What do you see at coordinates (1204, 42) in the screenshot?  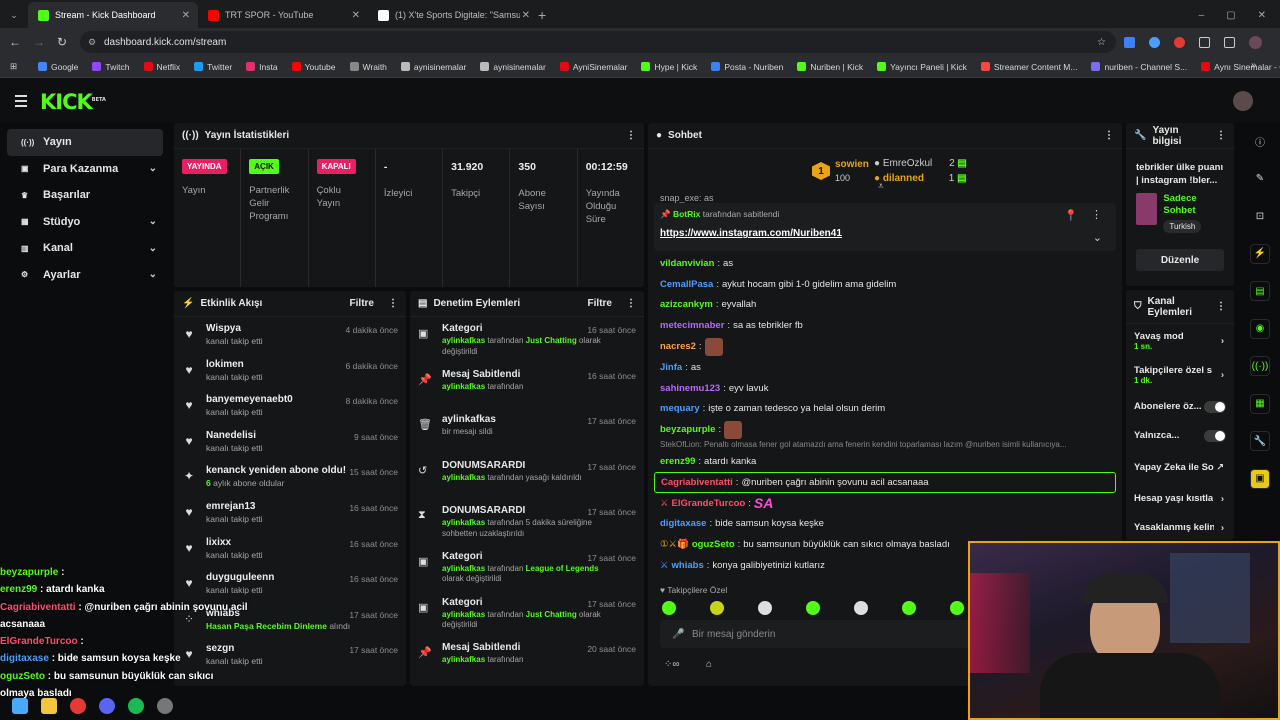 I see `extensions-icon` at bounding box center [1204, 42].